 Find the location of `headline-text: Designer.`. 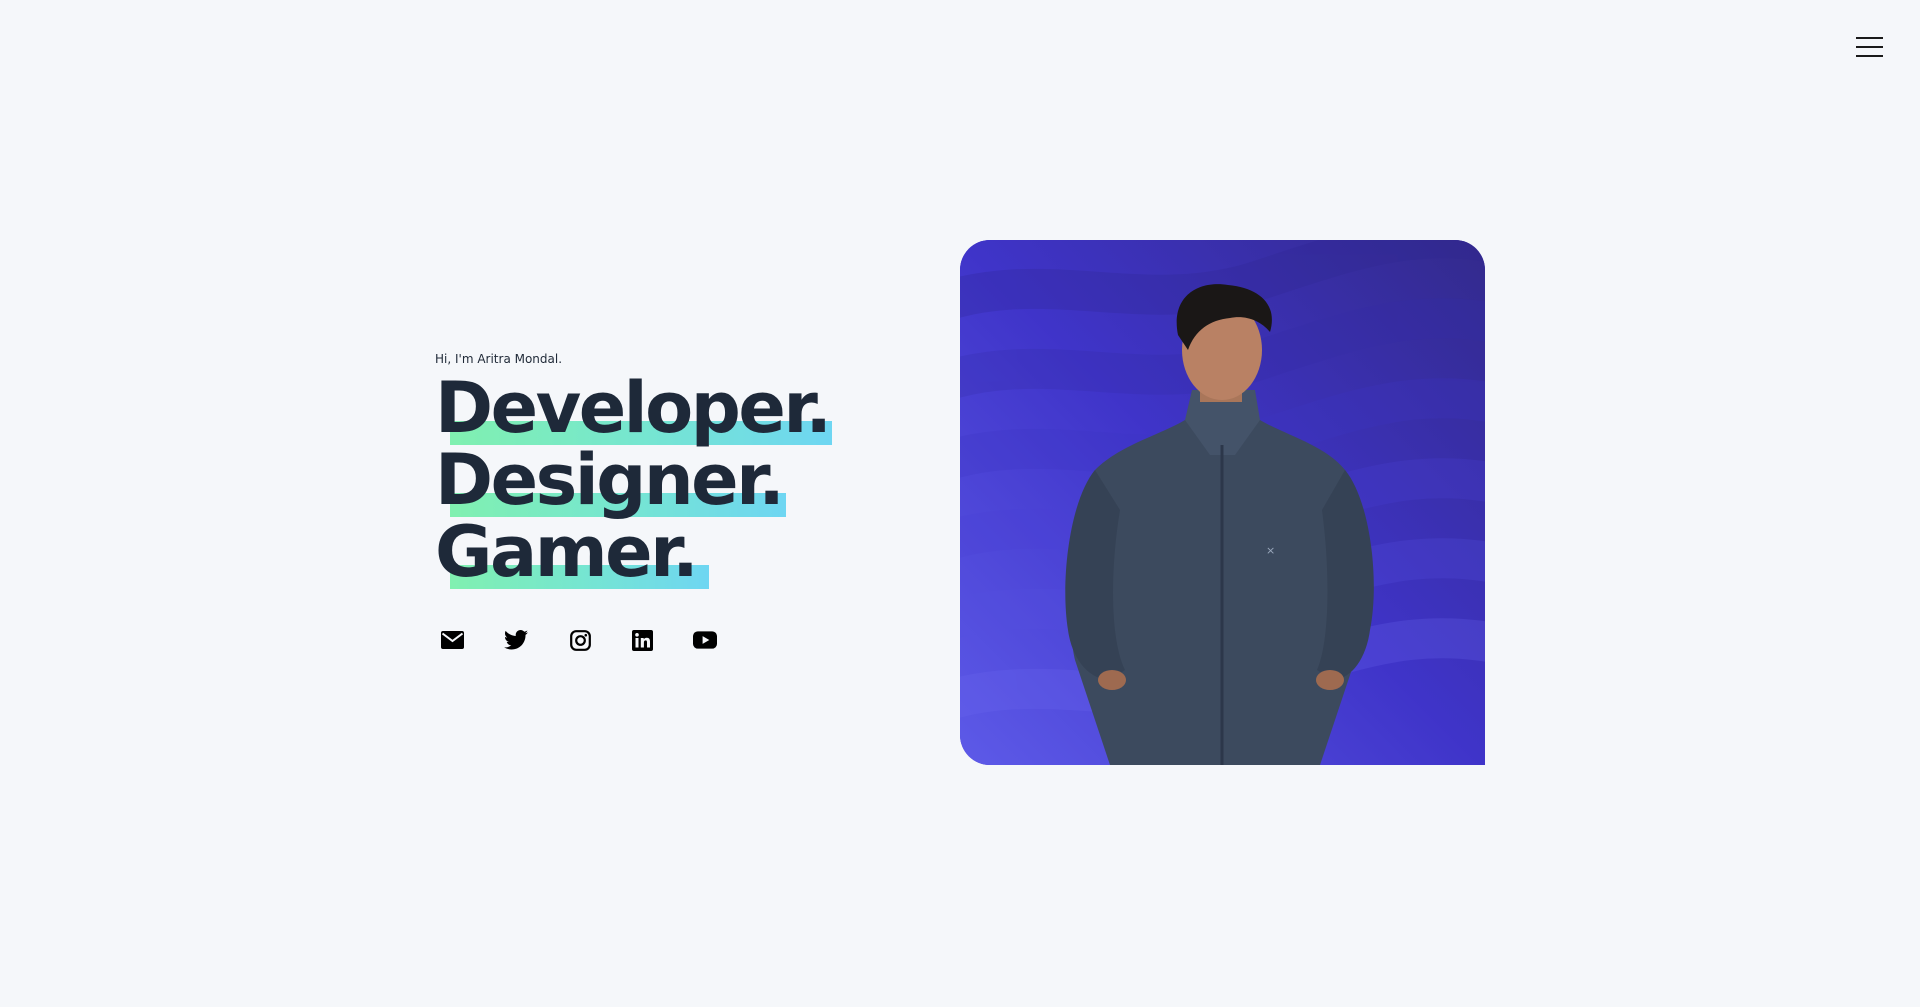

headline-text: Designer. is located at coordinates (610, 480).